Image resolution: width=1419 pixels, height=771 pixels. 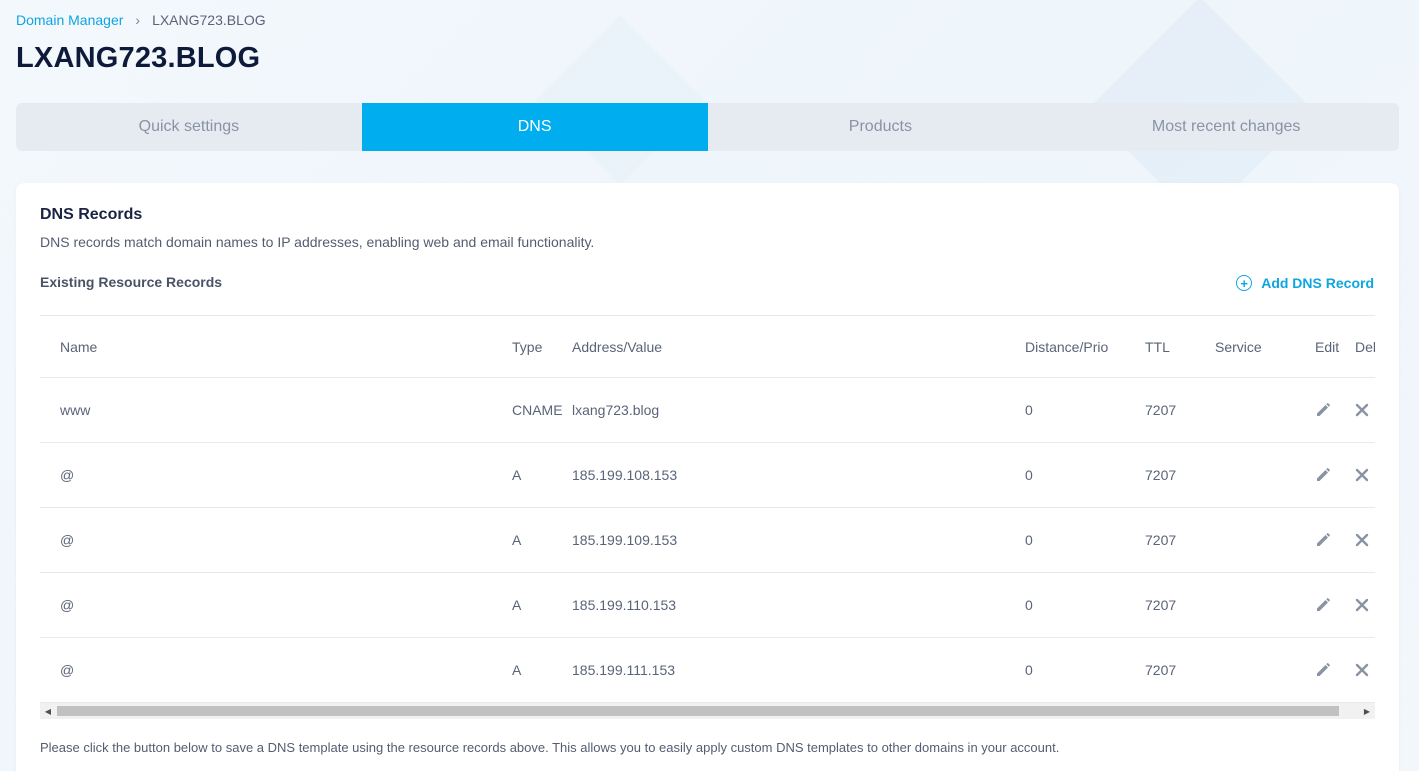 What do you see at coordinates (534, 127) in the screenshot?
I see `tab-dns: DNS` at bounding box center [534, 127].